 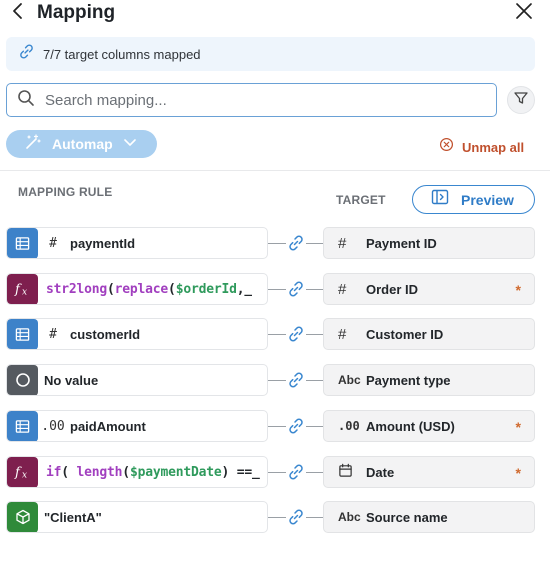 I want to click on target-column-name: Payment ID, so click(x=401, y=243).